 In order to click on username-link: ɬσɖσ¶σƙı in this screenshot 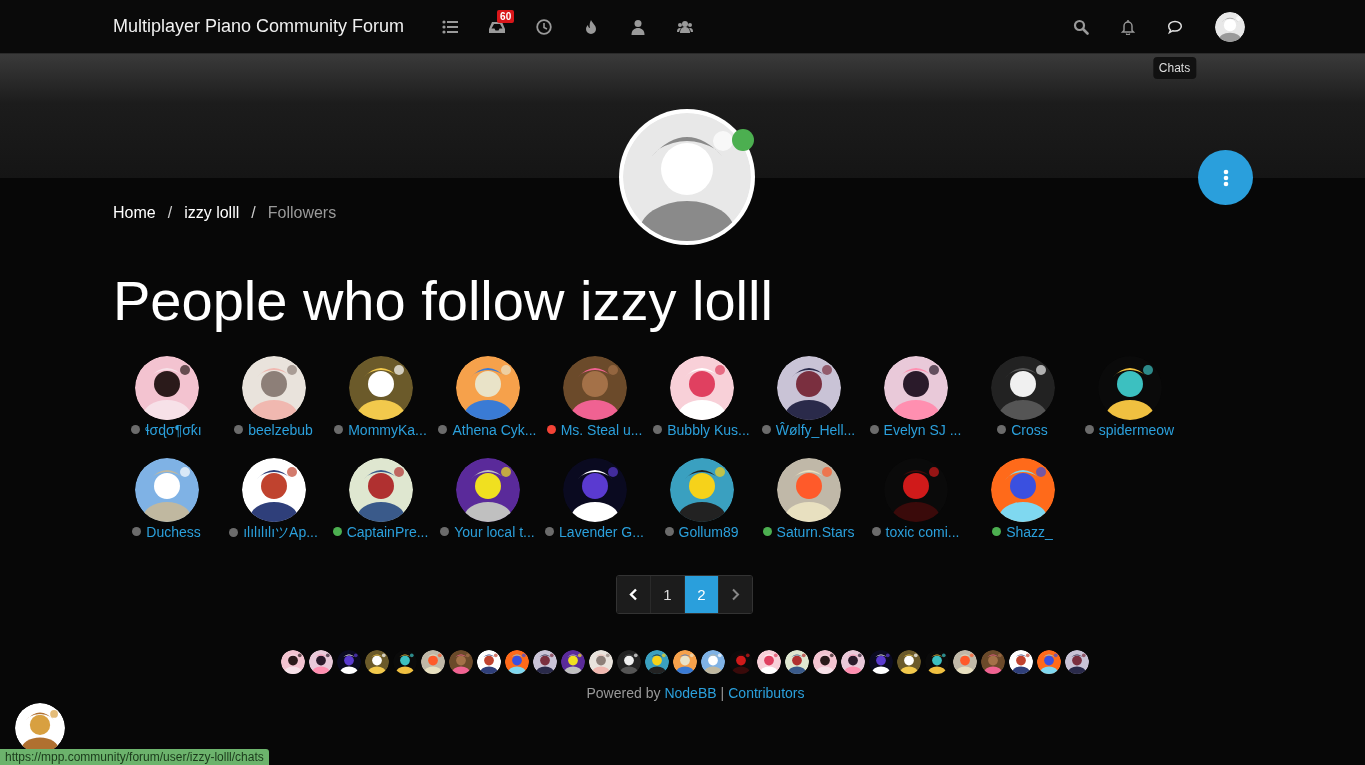, I will do `click(173, 429)`.